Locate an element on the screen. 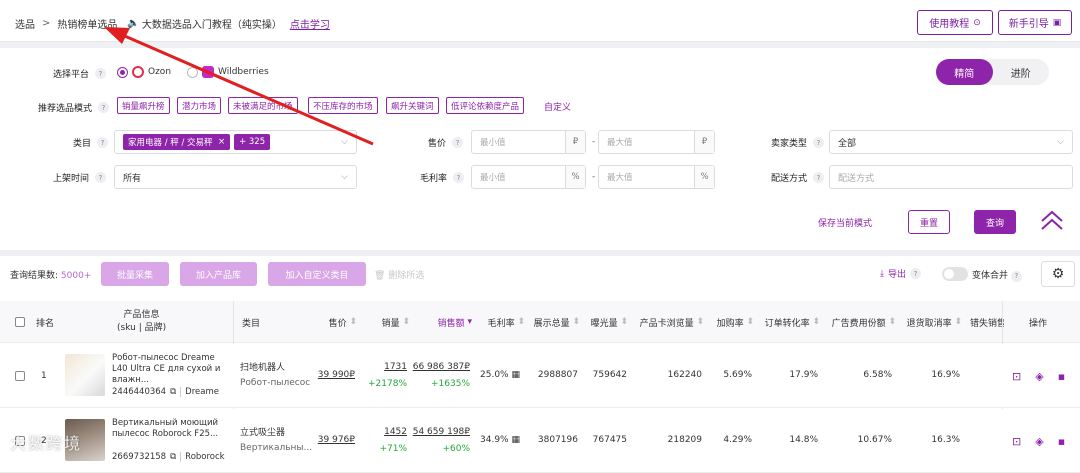 The image size is (1080, 473). chip-surge-keywords: 飙升关键词 is located at coordinates (412, 105).